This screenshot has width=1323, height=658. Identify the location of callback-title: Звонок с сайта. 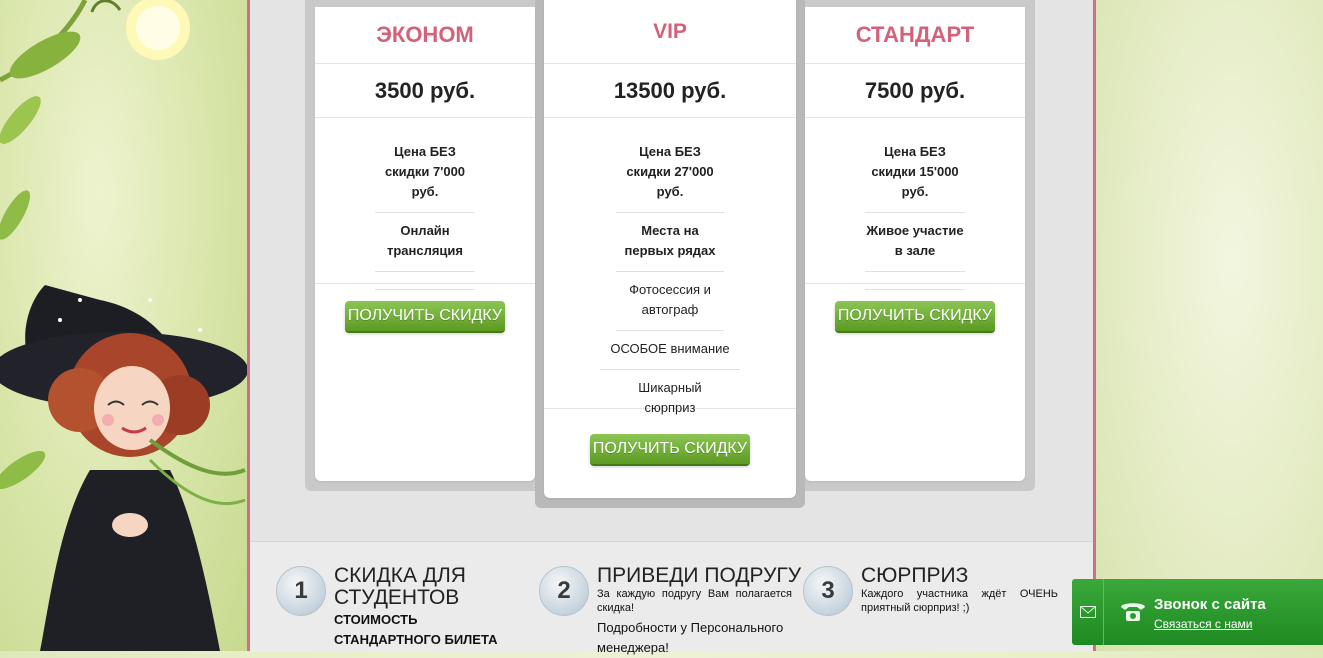
(1210, 604).